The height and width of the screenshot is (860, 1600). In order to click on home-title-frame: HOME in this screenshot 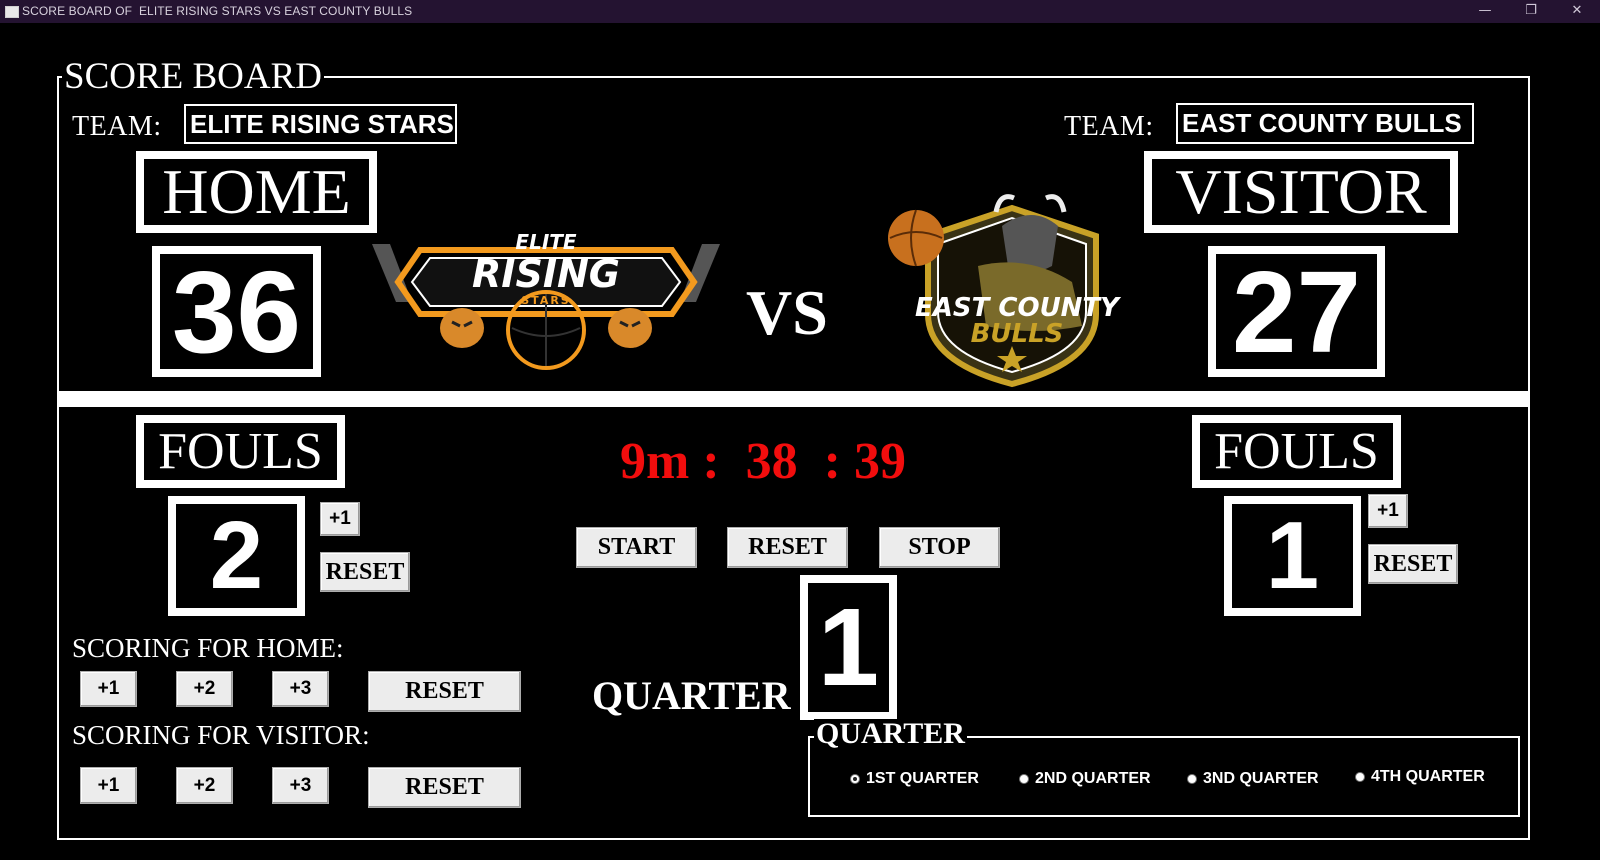, I will do `click(256, 192)`.